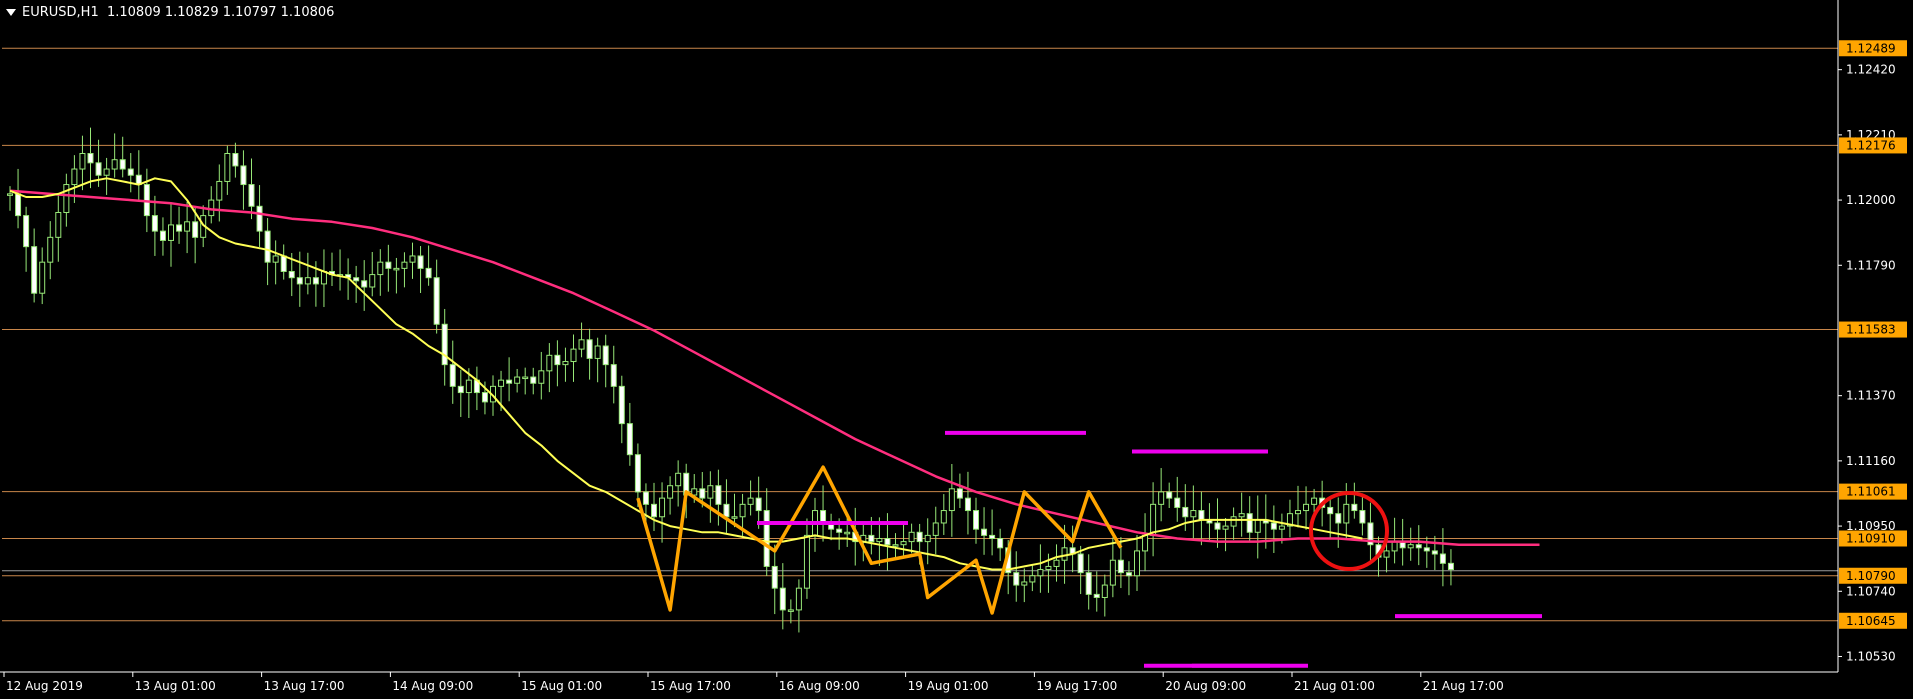  What do you see at coordinates (1871, 621) in the screenshot?
I see `level-label-text: 1.10645` at bounding box center [1871, 621].